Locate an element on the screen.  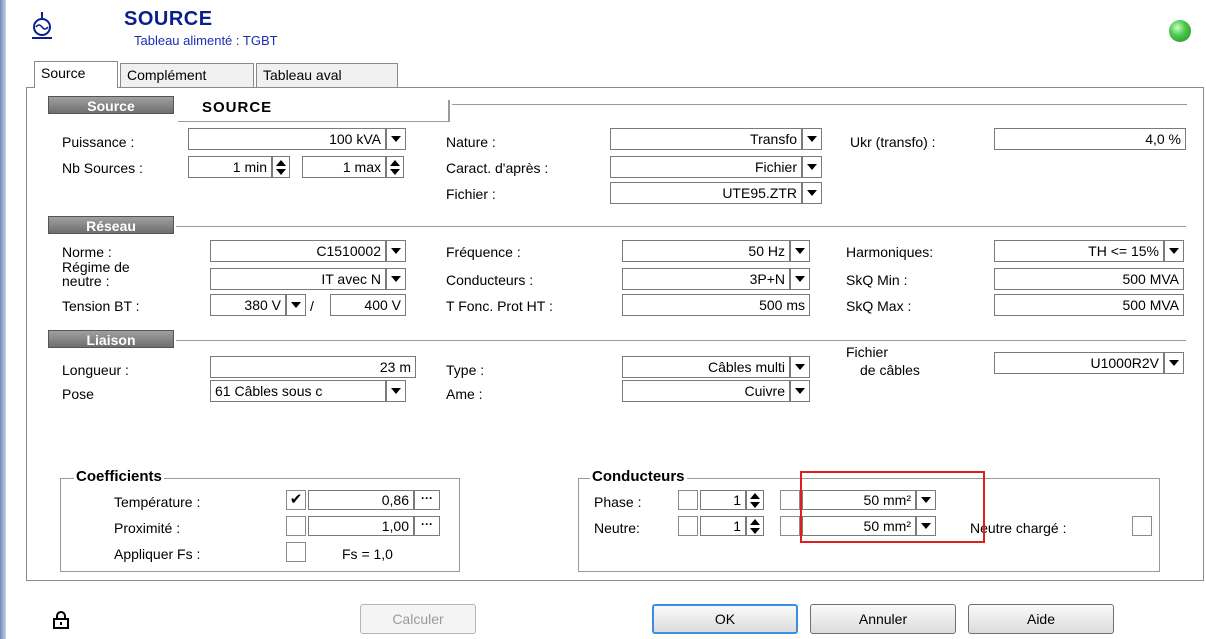
fs-value: Fs = 1,0 is located at coordinates (367, 554).